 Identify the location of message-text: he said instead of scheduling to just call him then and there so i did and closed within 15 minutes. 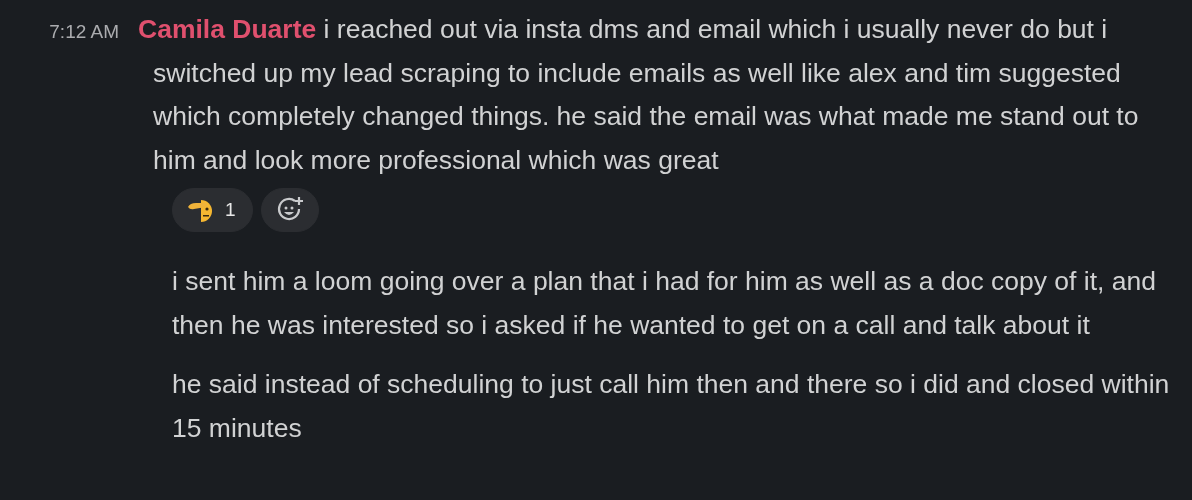
(671, 406).